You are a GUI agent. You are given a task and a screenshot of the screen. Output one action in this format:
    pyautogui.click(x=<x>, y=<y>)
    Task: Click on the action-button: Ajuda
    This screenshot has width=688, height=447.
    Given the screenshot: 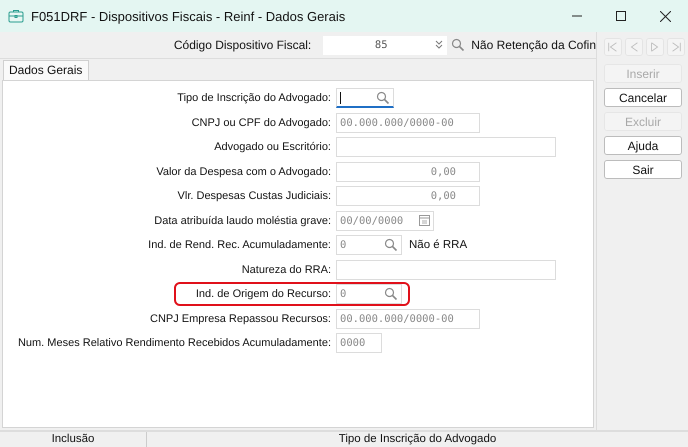 What is the action you would take?
    pyautogui.click(x=643, y=145)
    